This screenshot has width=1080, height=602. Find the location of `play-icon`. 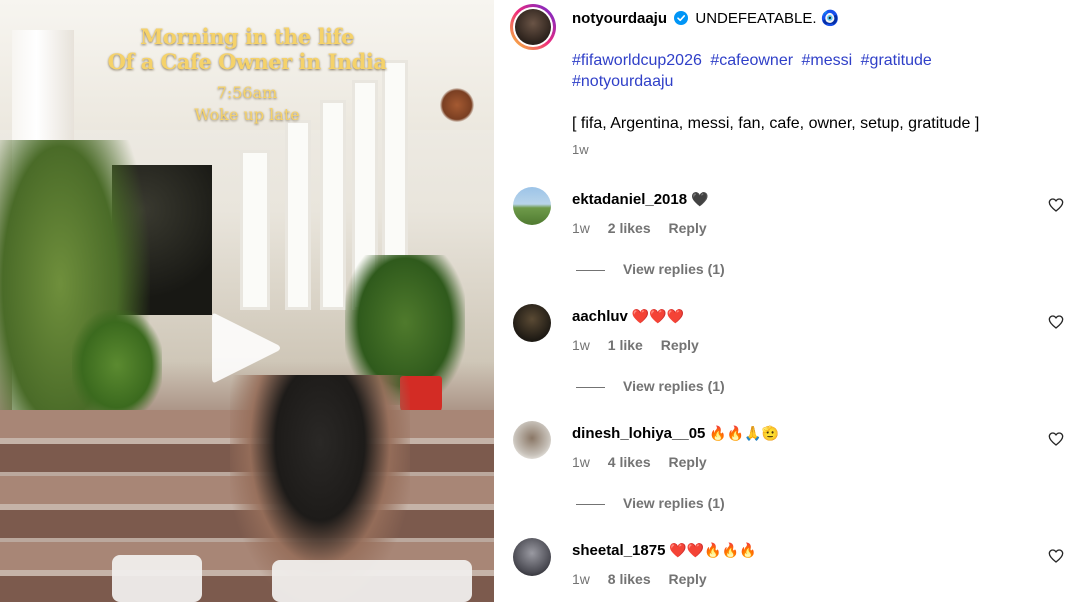

play-icon is located at coordinates (246, 348).